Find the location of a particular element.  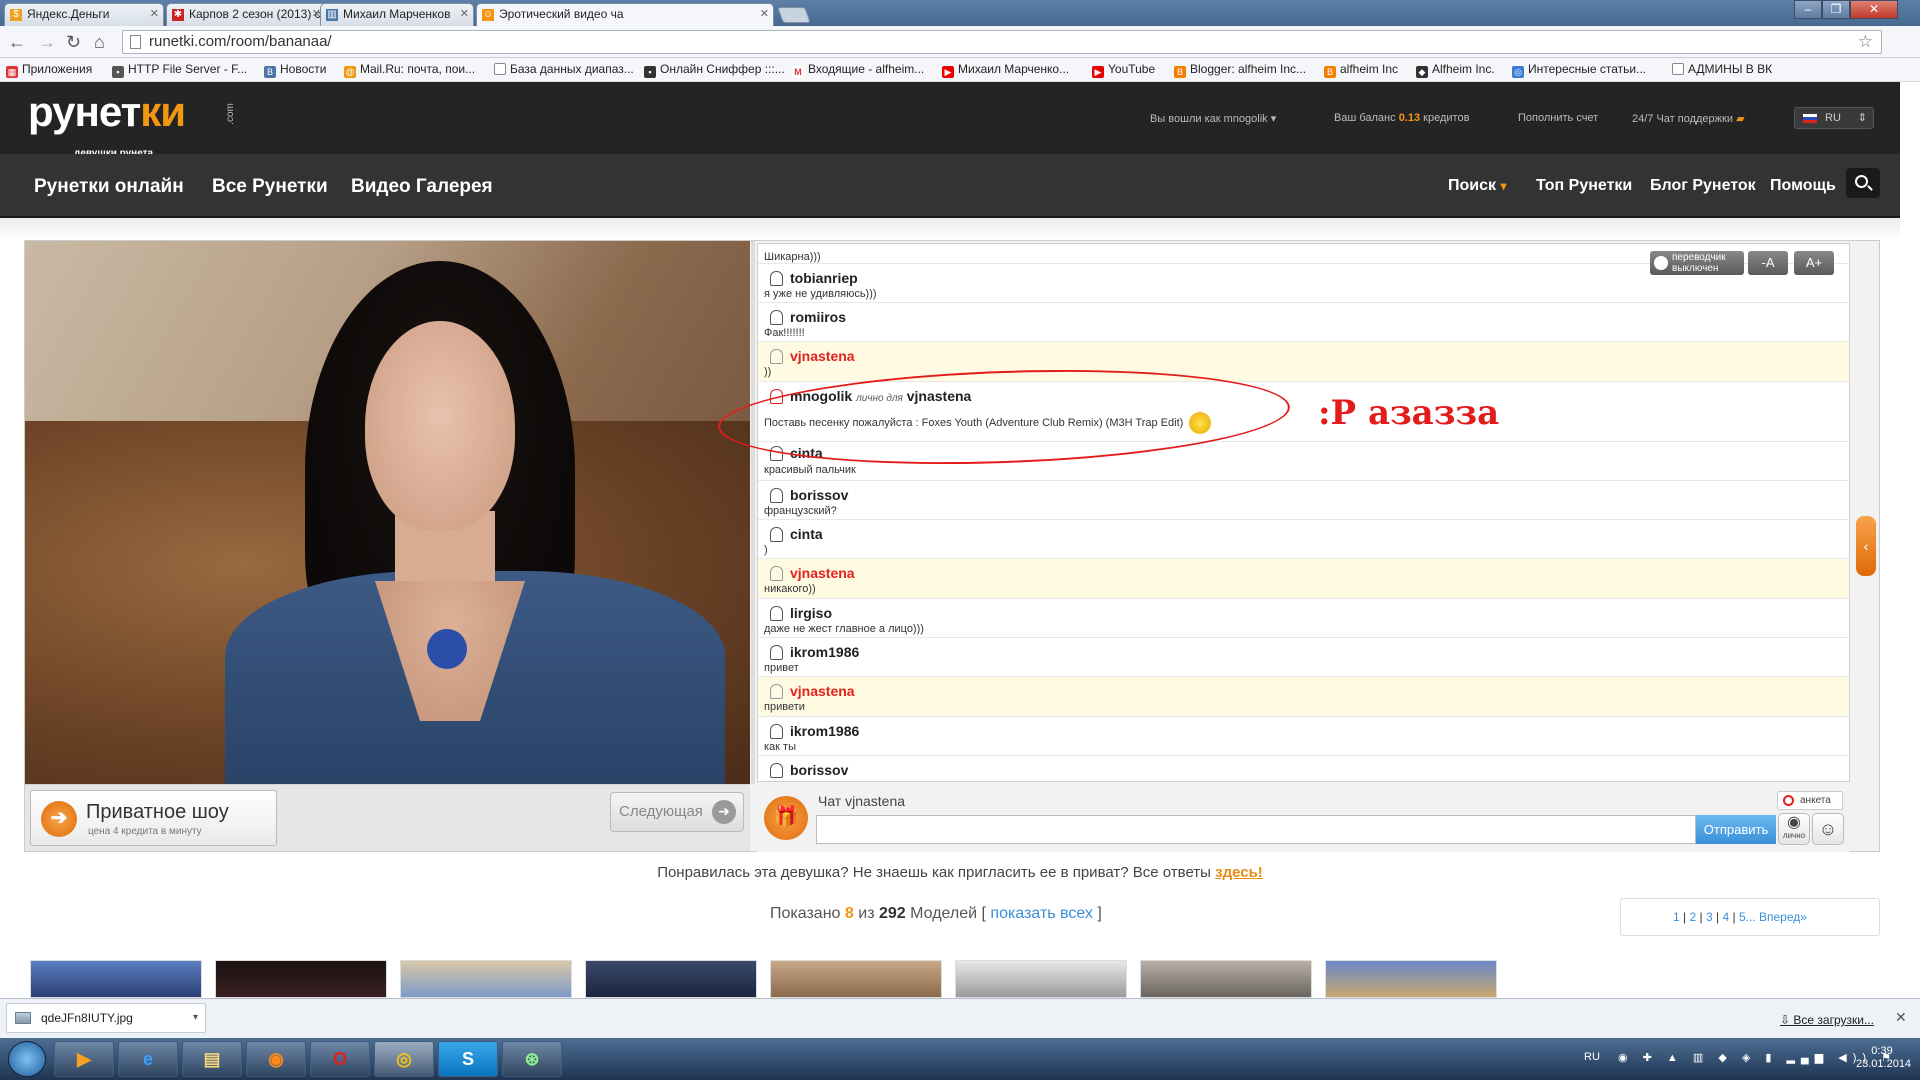

bookmark-youtube: ▶ YouTube is located at coordinates (1123, 70).